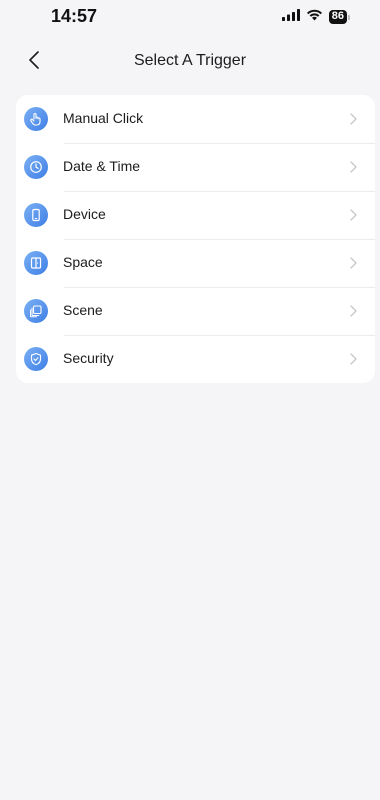 The width and height of the screenshot is (380, 800). I want to click on trigger-item-label: Manual Click, so click(103, 118).